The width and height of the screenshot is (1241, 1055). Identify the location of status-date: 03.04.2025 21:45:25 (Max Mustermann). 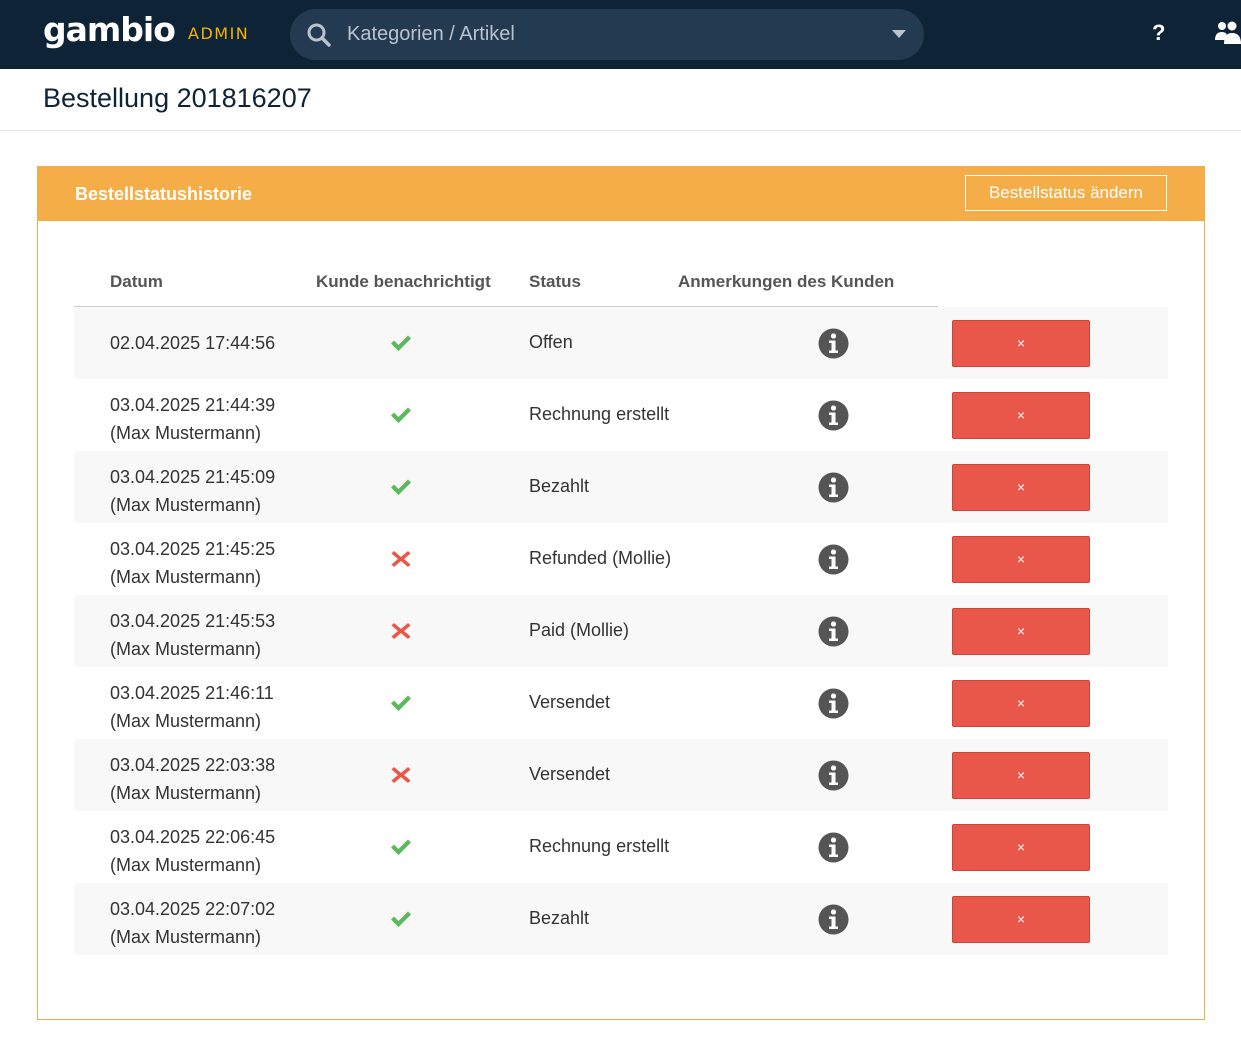
(192, 563).